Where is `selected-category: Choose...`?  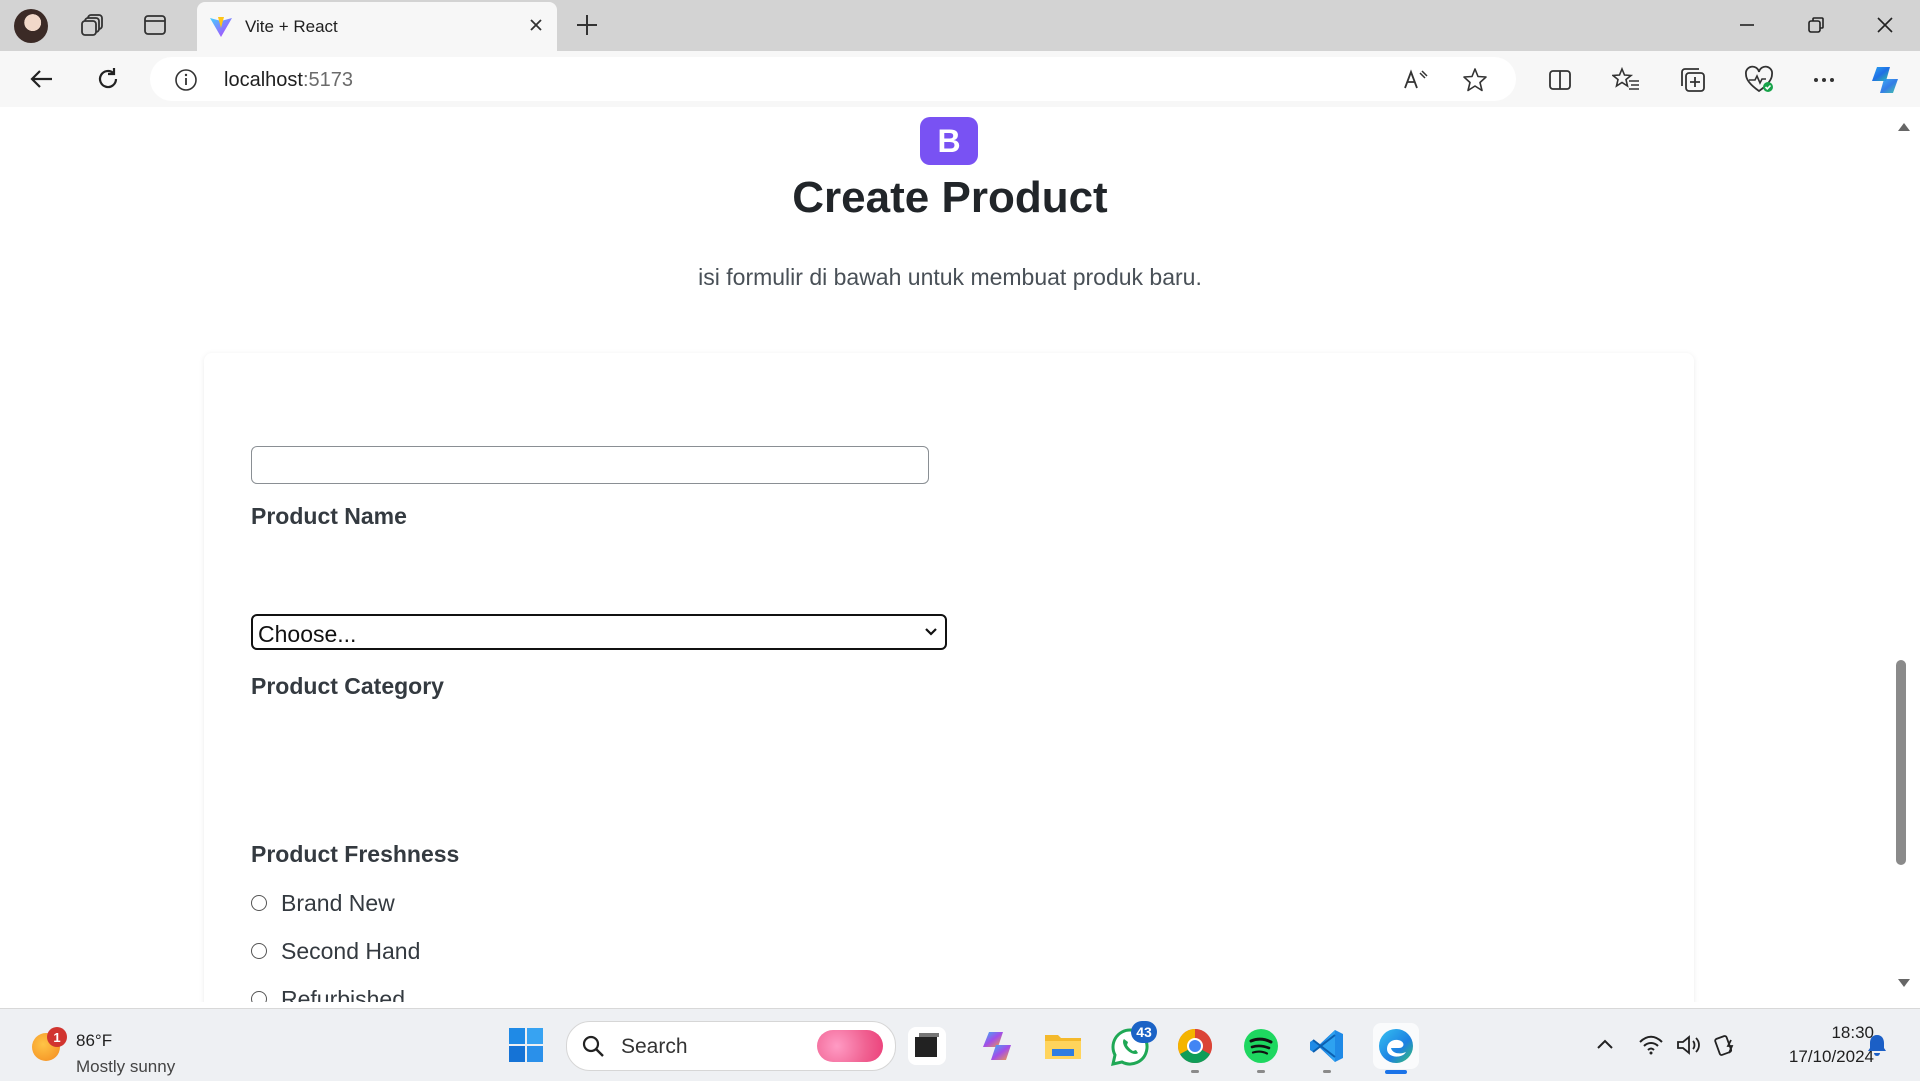 selected-category: Choose... is located at coordinates (307, 634).